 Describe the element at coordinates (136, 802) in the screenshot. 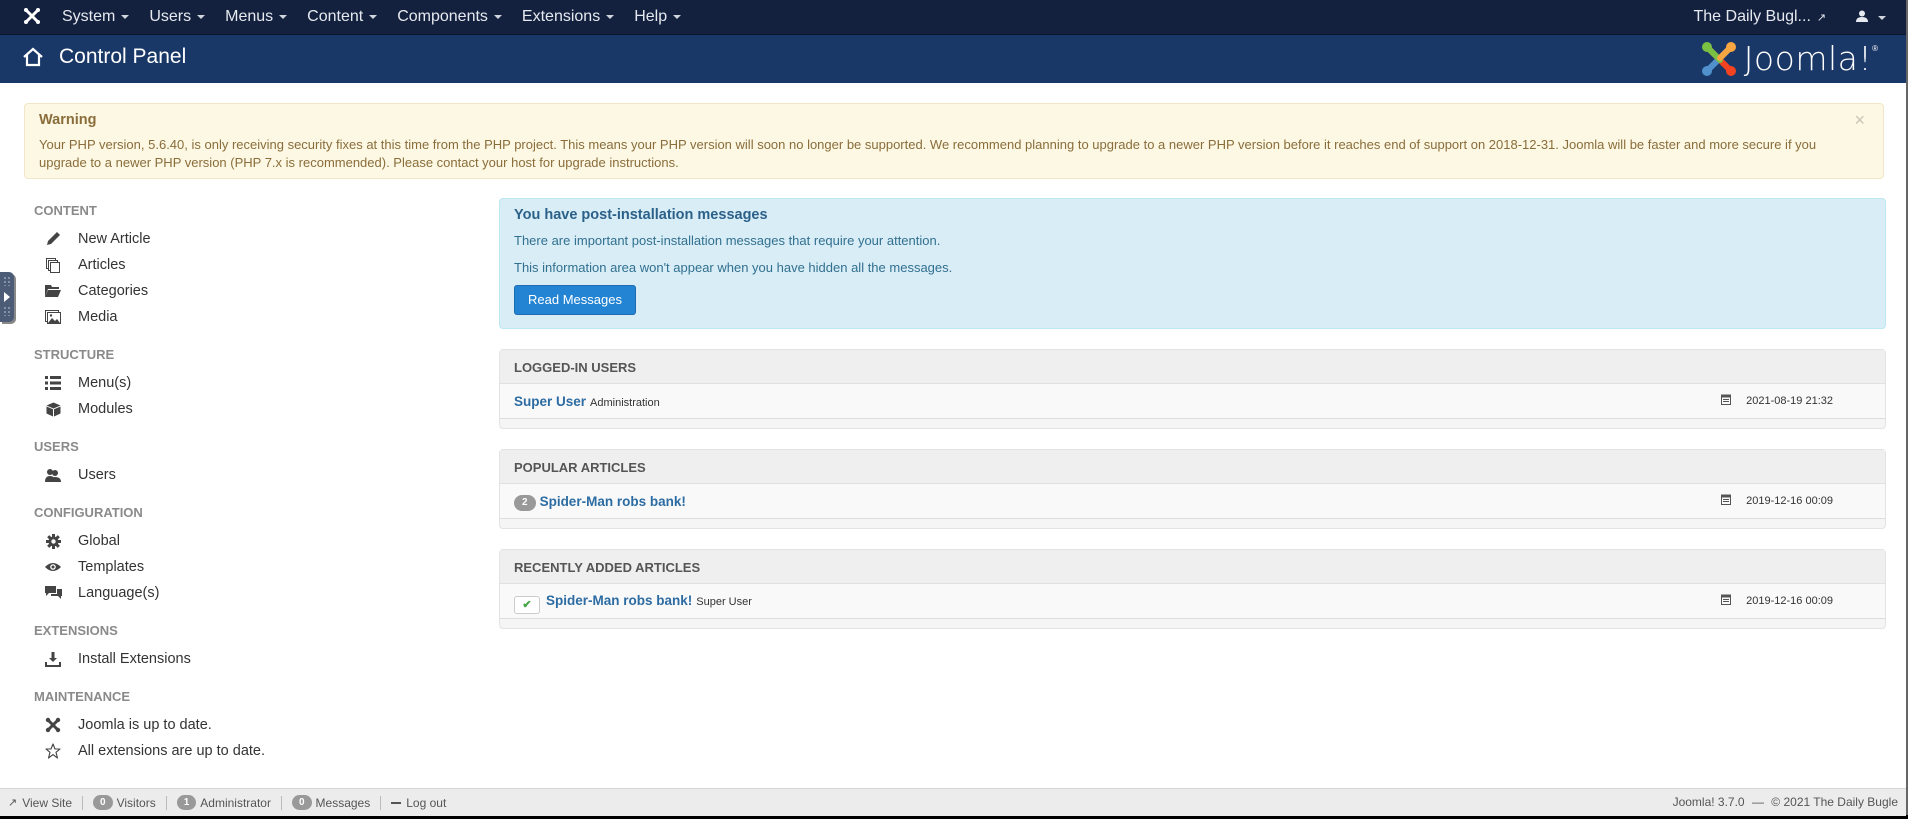

I see `visitors-label: Visitors` at that location.